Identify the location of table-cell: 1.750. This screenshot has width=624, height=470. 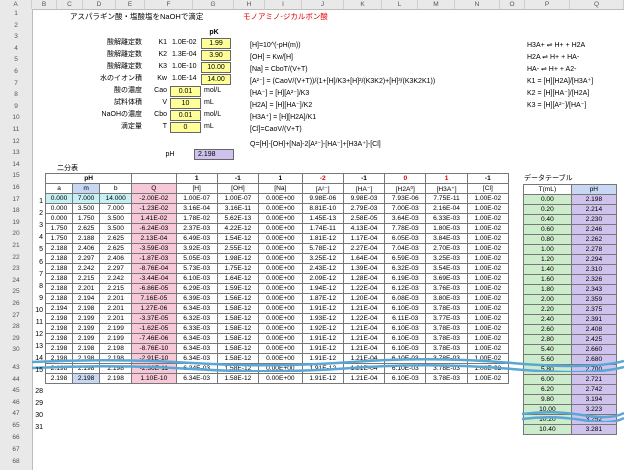
(59, 238).